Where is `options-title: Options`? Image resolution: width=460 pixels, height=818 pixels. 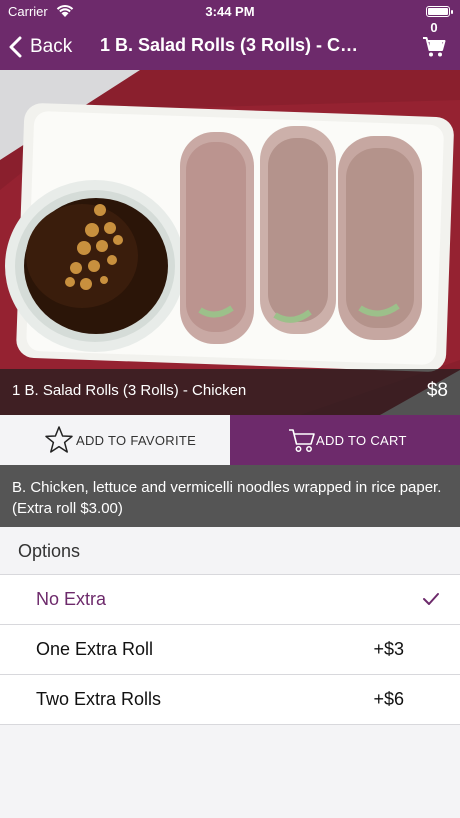
options-title: Options is located at coordinates (49, 551).